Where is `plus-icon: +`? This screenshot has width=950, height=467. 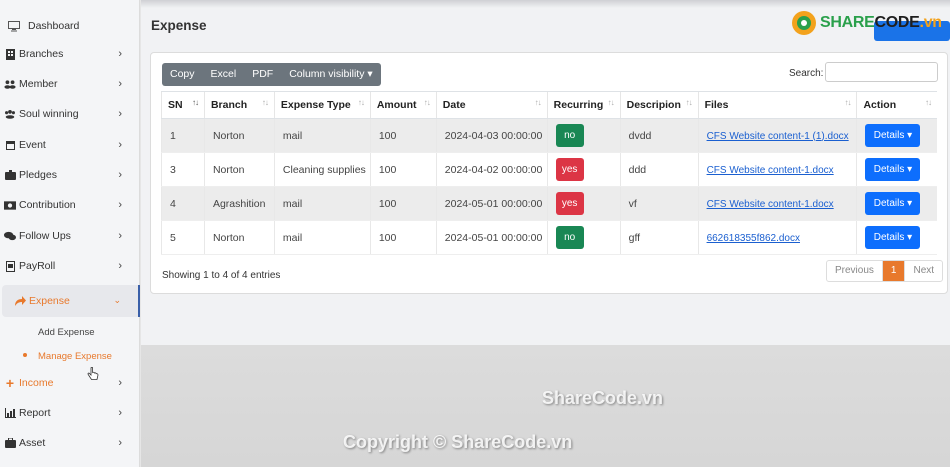
plus-icon: + is located at coordinates (10, 383).